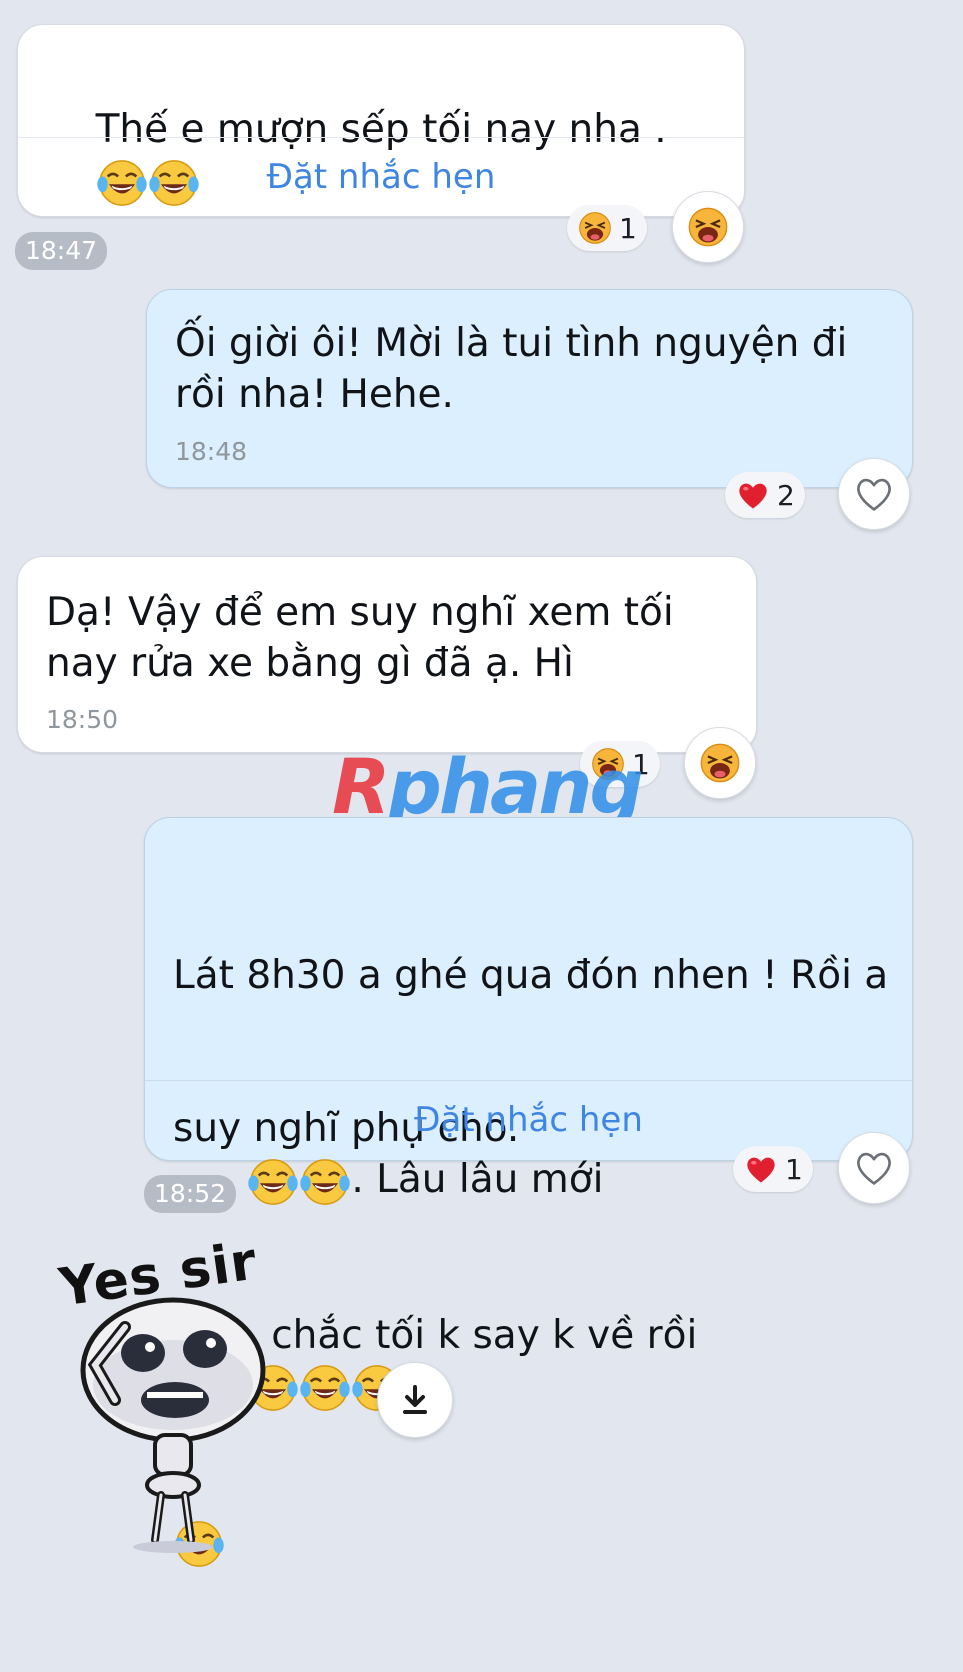  What do you see at coordinates (190, 1194) in the screenshot?
I see `message-time: 18:52` at bounding box center [190, 1194].